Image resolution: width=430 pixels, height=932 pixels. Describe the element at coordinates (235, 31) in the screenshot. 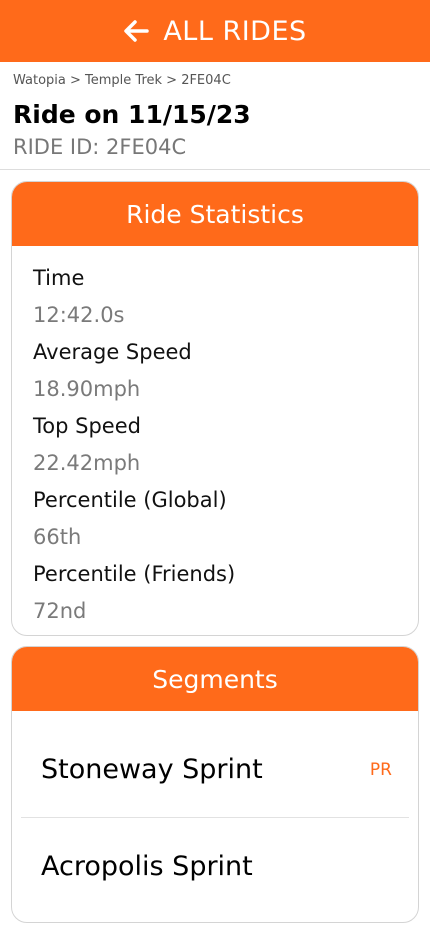

I see `back-button-label: ALL RIDES` at that location.